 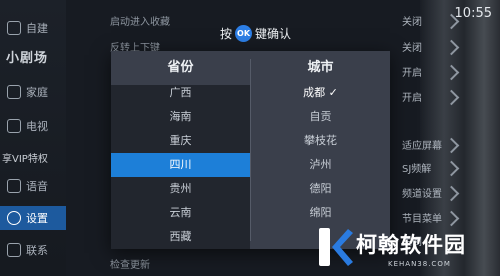 What do you see at coordinates (180, 93) in the screenshot?
I see `province-item: 广西` at bounding box center [180, 93].